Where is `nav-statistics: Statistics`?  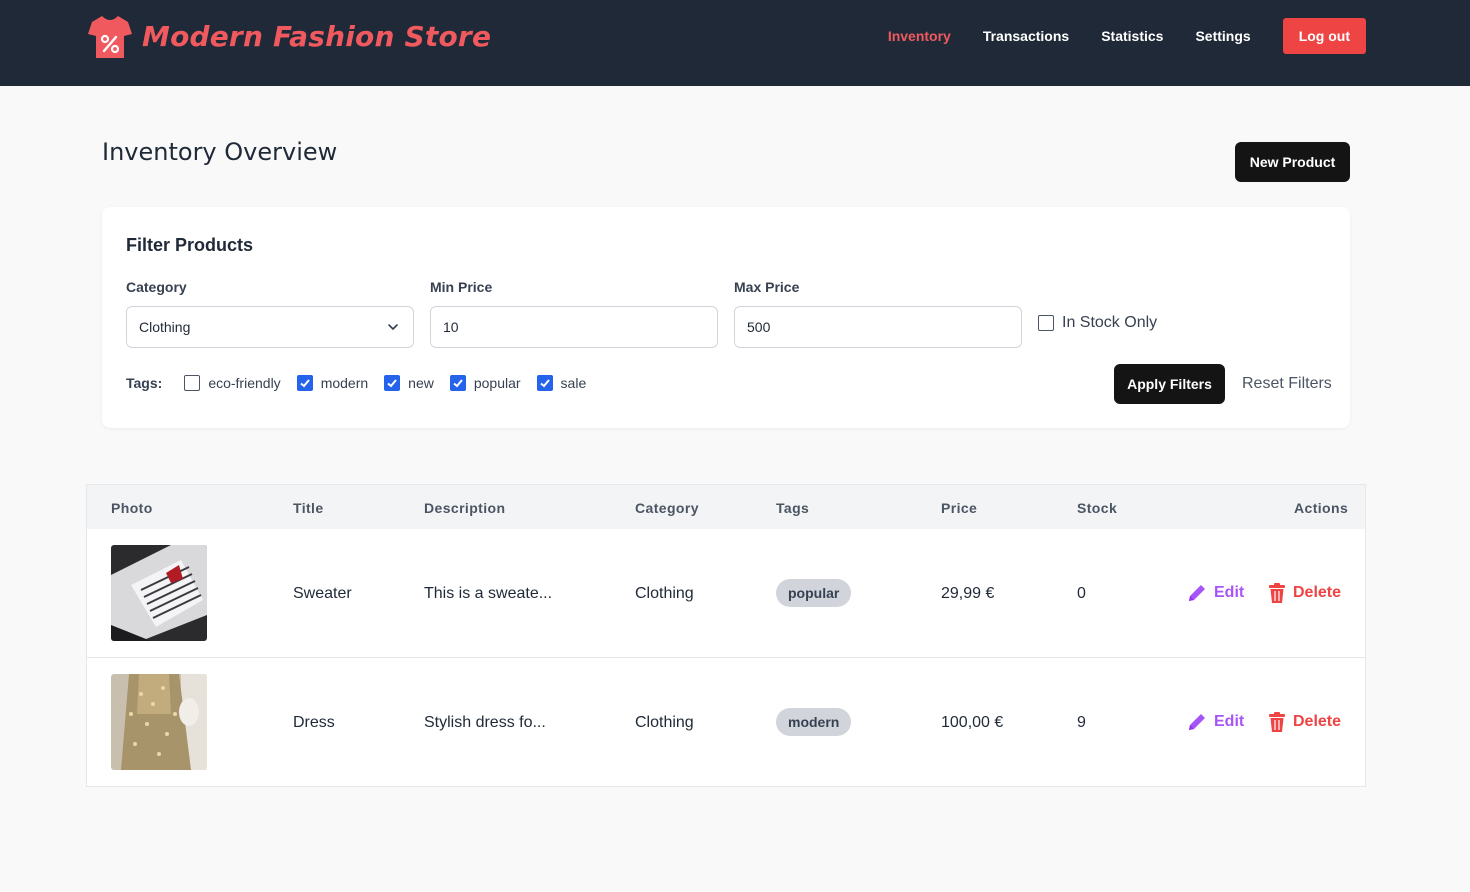
nav-statistics: Statistics is located at coordinates (1132, 36).